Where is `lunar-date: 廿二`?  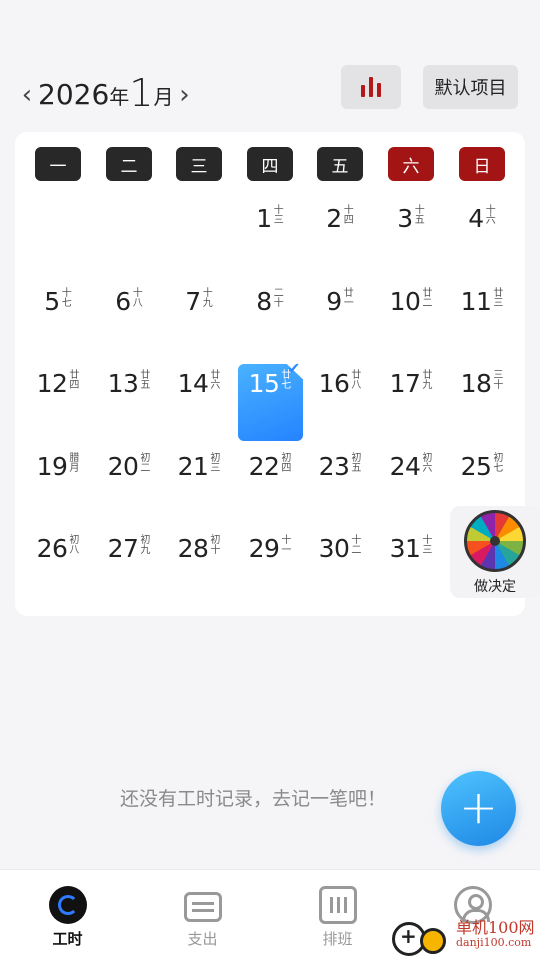 lunar-date: 廿二 is located at coordinates (427, 298).